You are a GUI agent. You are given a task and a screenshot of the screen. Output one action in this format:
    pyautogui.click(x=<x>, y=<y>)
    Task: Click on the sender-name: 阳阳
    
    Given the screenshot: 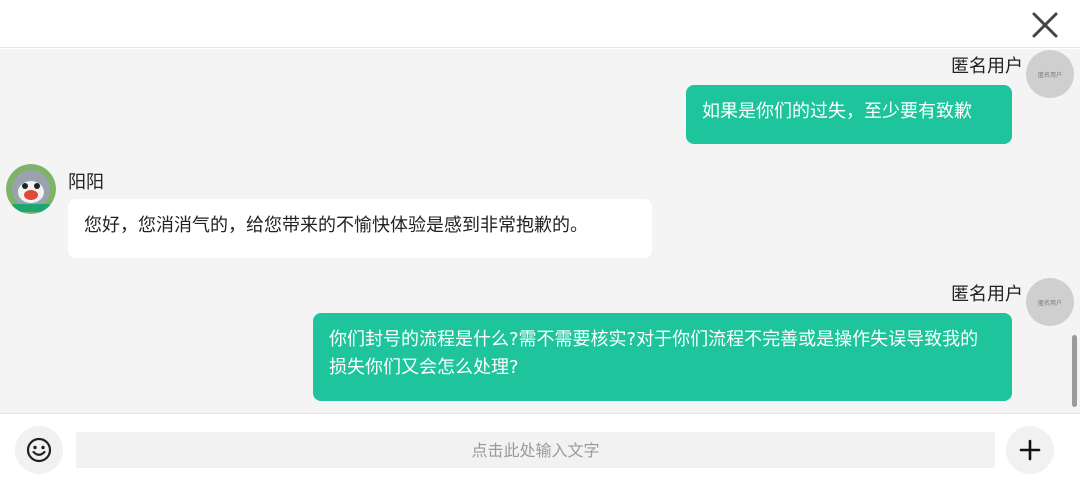 What is the action you would take?
    pyautogui.click(x=86, y=182)
    